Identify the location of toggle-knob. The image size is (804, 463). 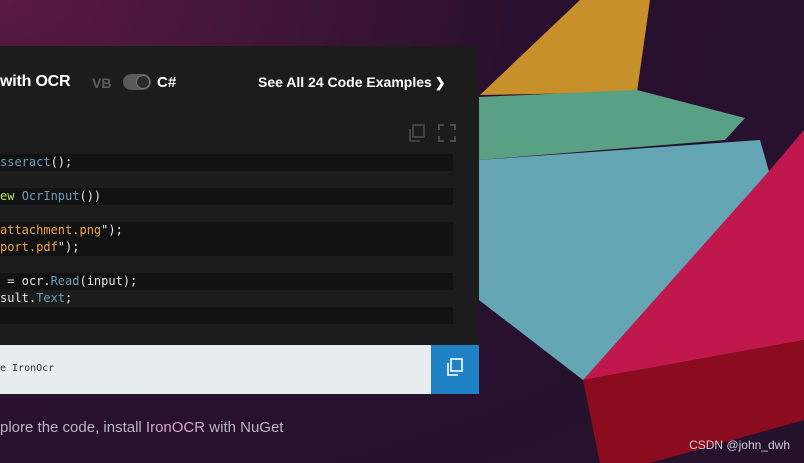
(143, 82).